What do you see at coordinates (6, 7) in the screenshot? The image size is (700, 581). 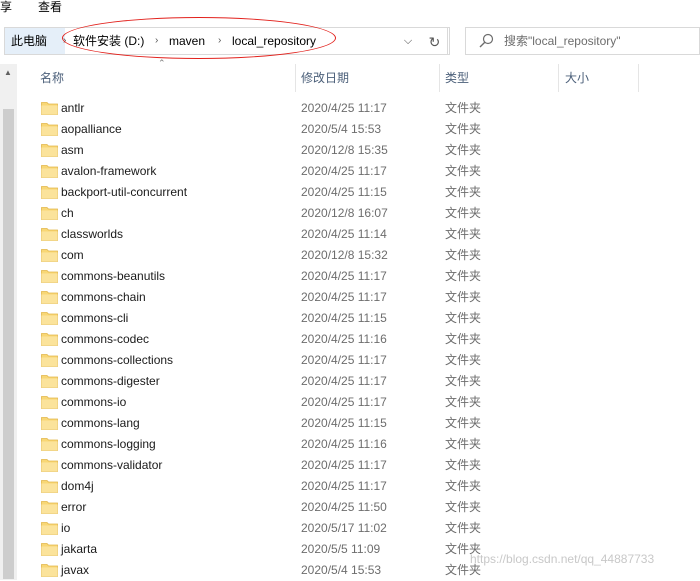 I see `menu-share: 享` at bounding box center [6, 7].